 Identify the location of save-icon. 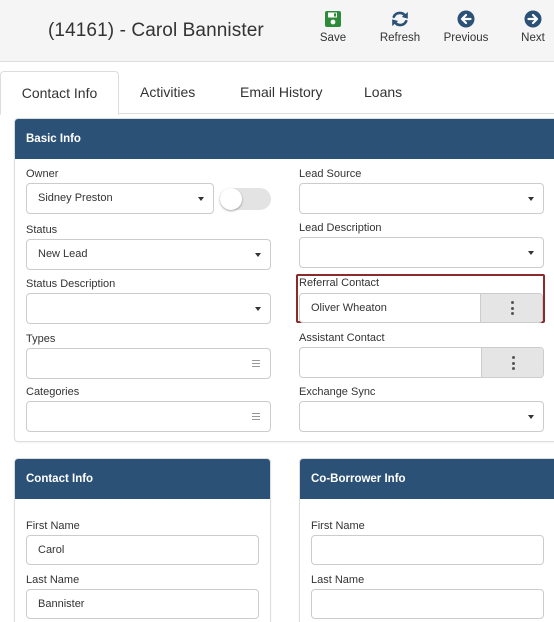
(333, 19).